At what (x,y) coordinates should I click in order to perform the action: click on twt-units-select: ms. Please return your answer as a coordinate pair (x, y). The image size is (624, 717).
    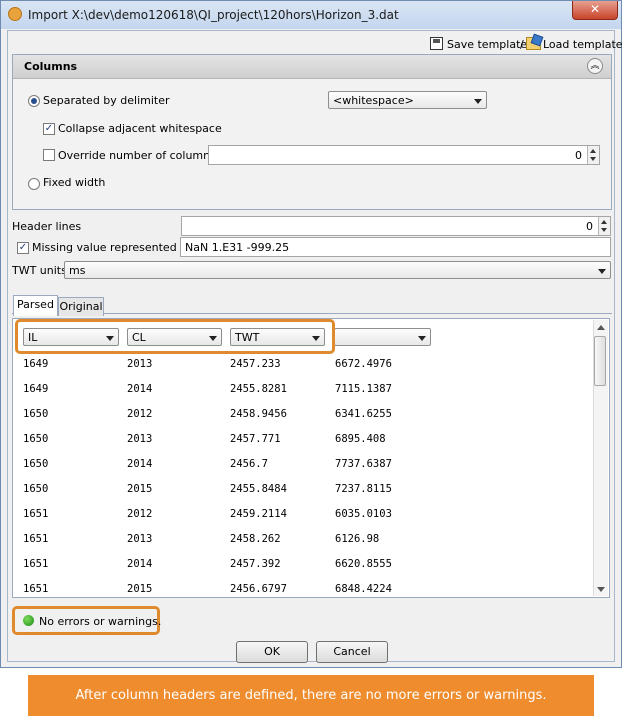
    Looking at the image, I should click on (337, 270).